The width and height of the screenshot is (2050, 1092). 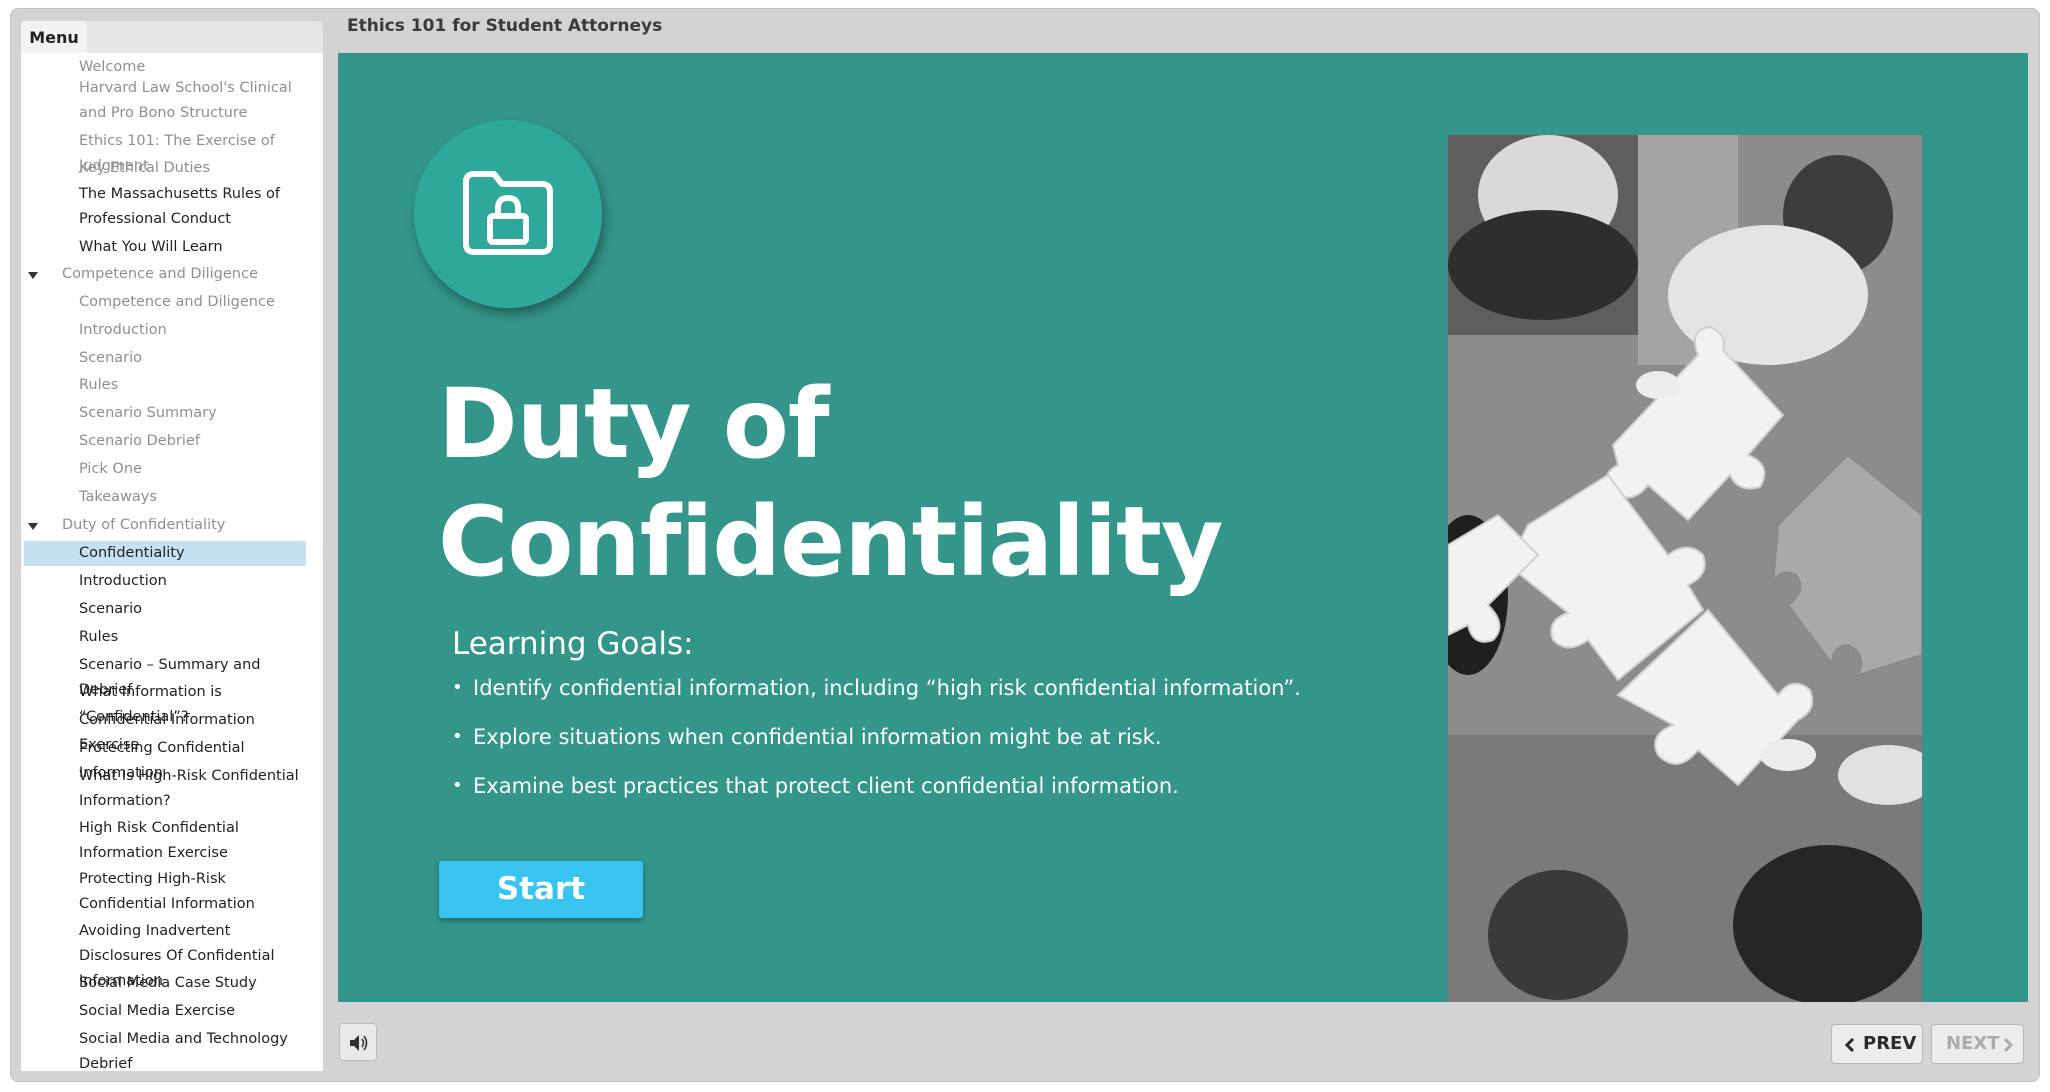 I want to click on menu-tab: Menu, so click(x=54, y=37).